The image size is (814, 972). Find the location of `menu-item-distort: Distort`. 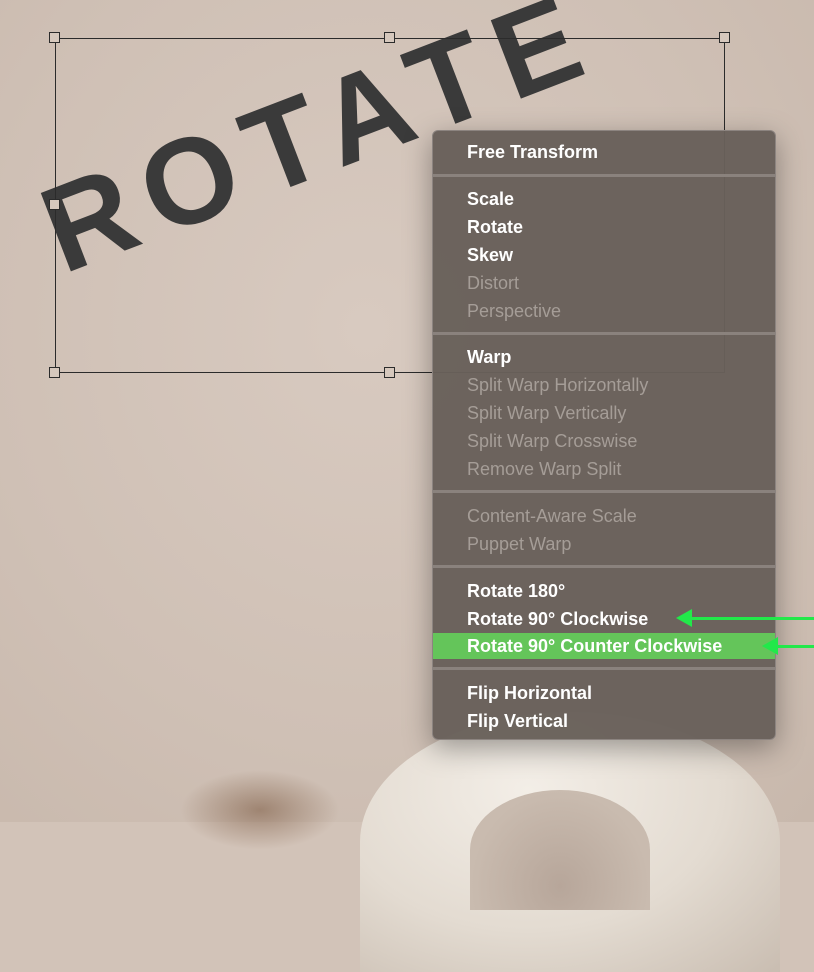

menu-item-distort: Distort is located at coordinates (493, 283).